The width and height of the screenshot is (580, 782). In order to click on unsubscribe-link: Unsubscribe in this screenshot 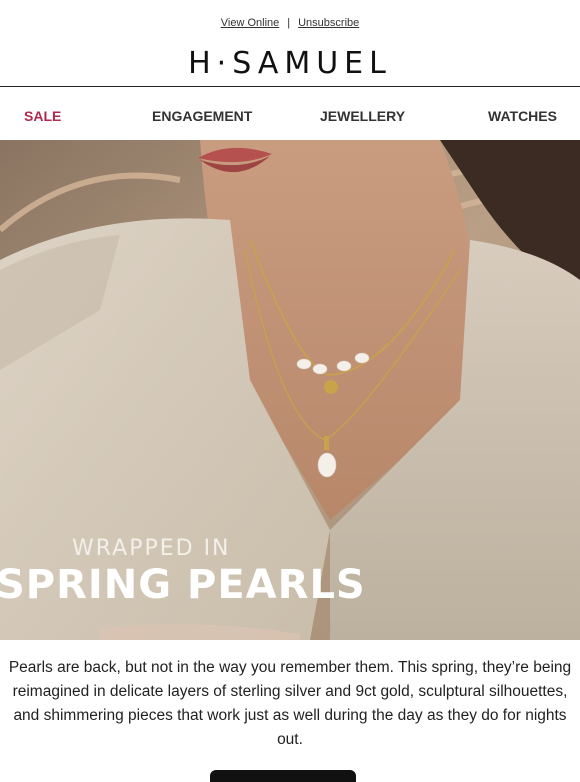, I will do `click(328, 23)`.